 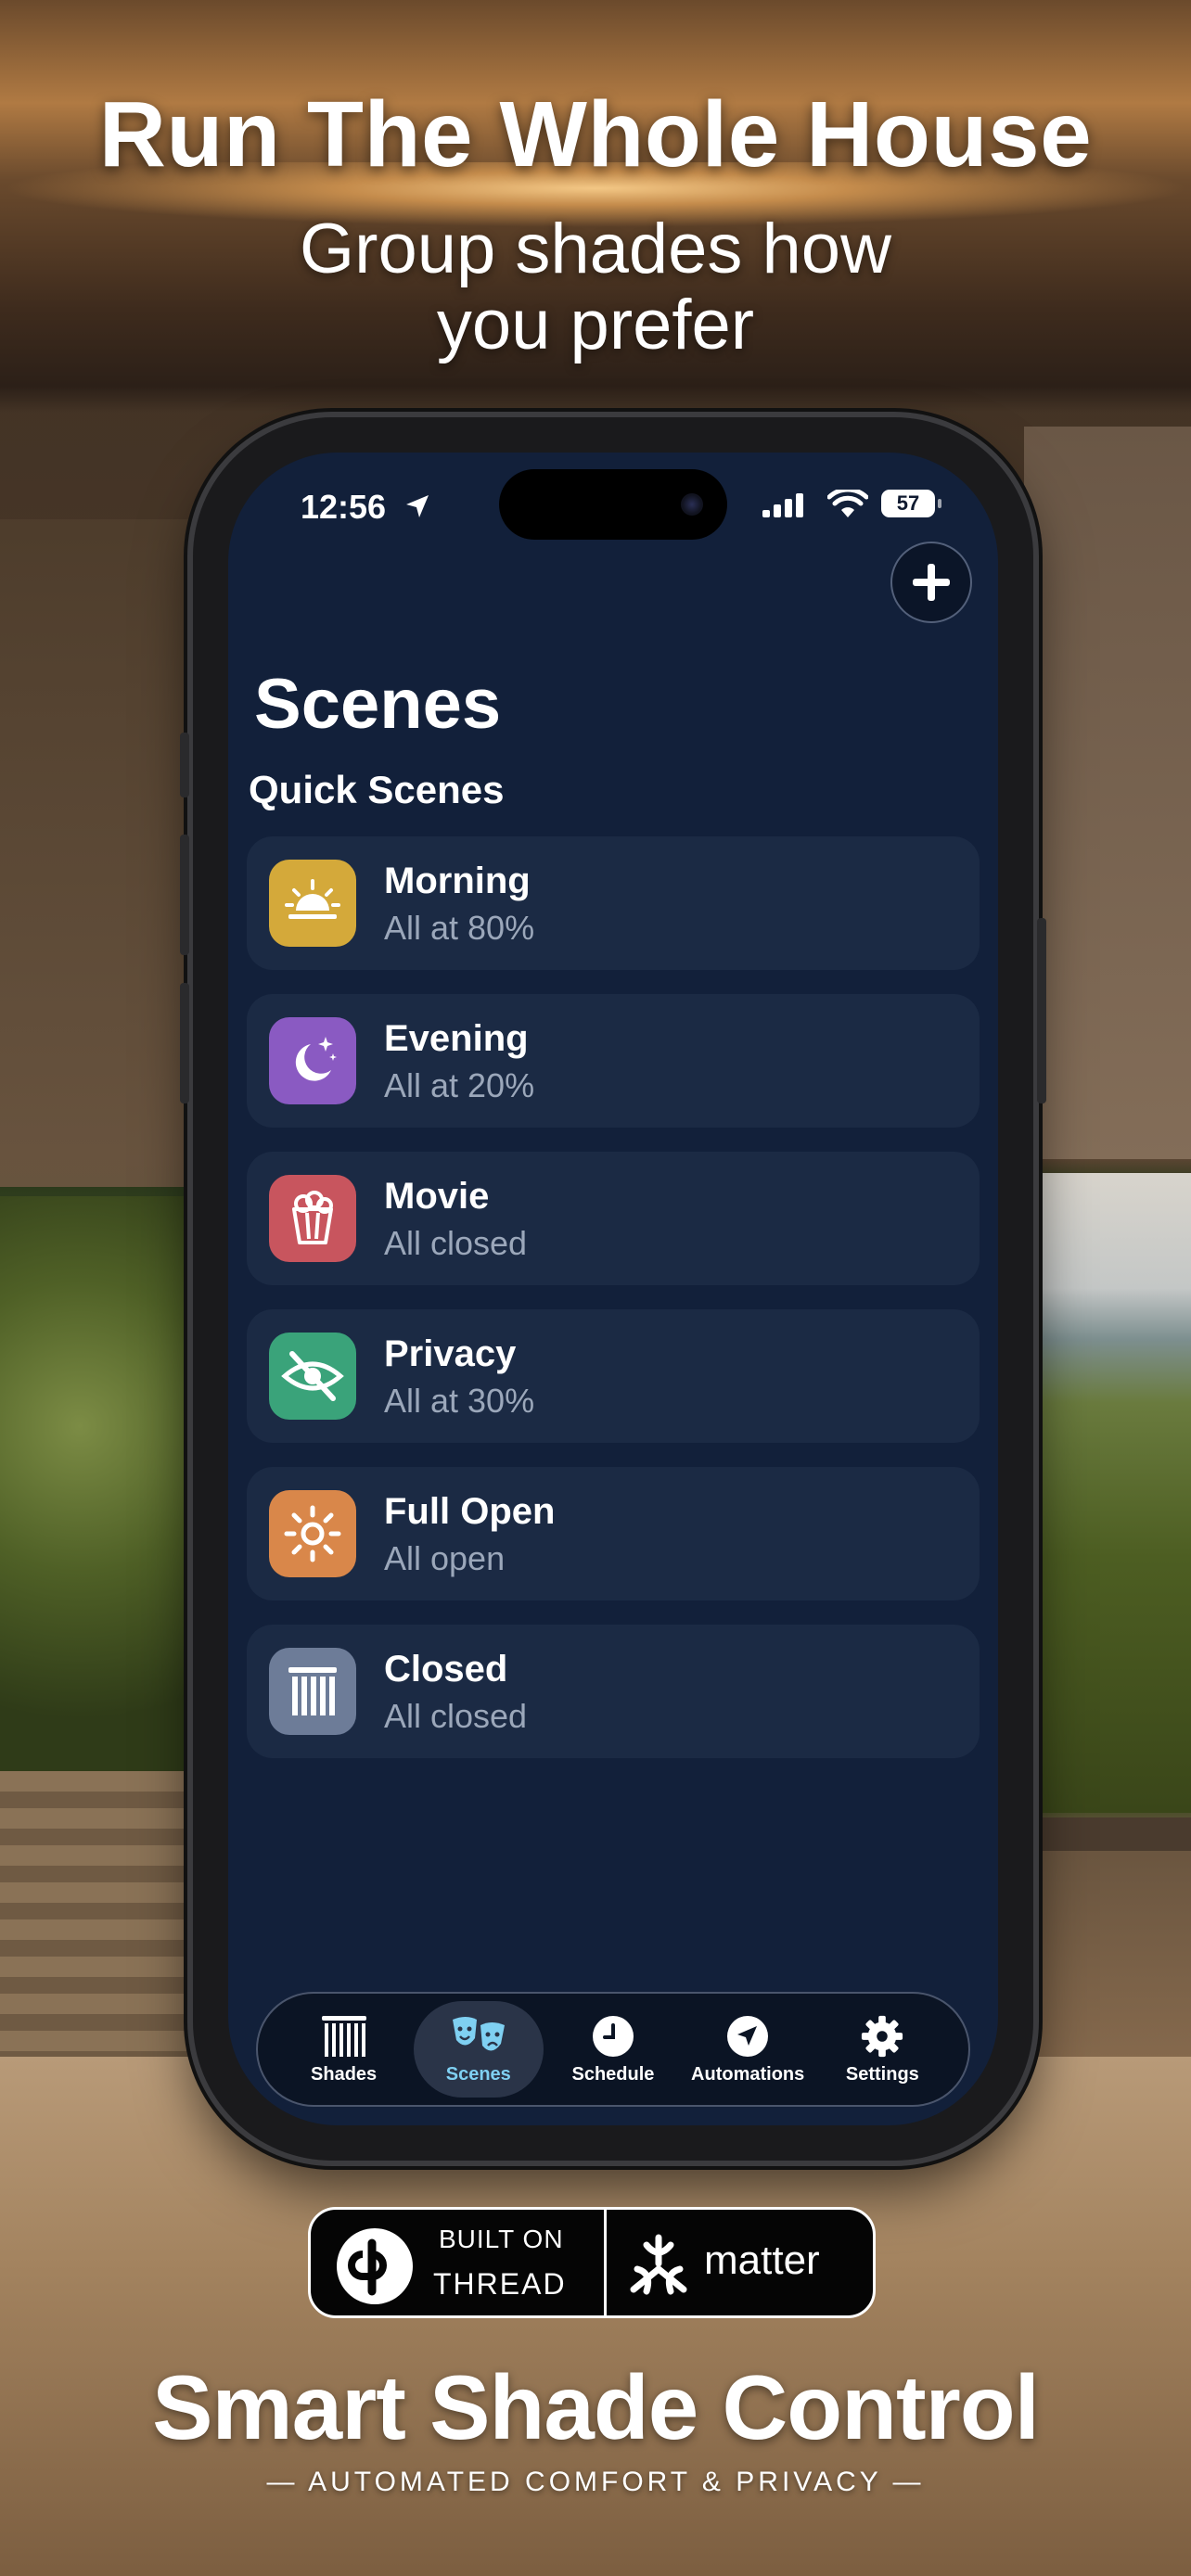 What do you see at coordinates (437, 1196) in the screenshot?
I see `scene-name: Movie` at bounding box center [437, 1196].